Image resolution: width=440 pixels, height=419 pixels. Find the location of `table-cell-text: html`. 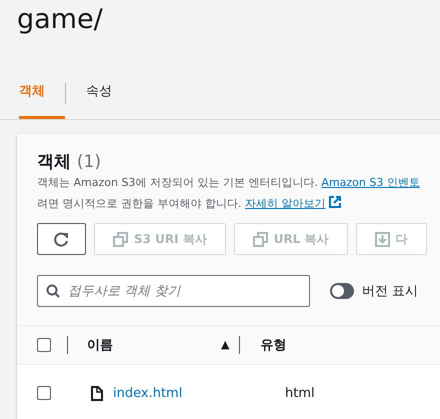

table-cell-text: html is located at coordinates (300, 393).